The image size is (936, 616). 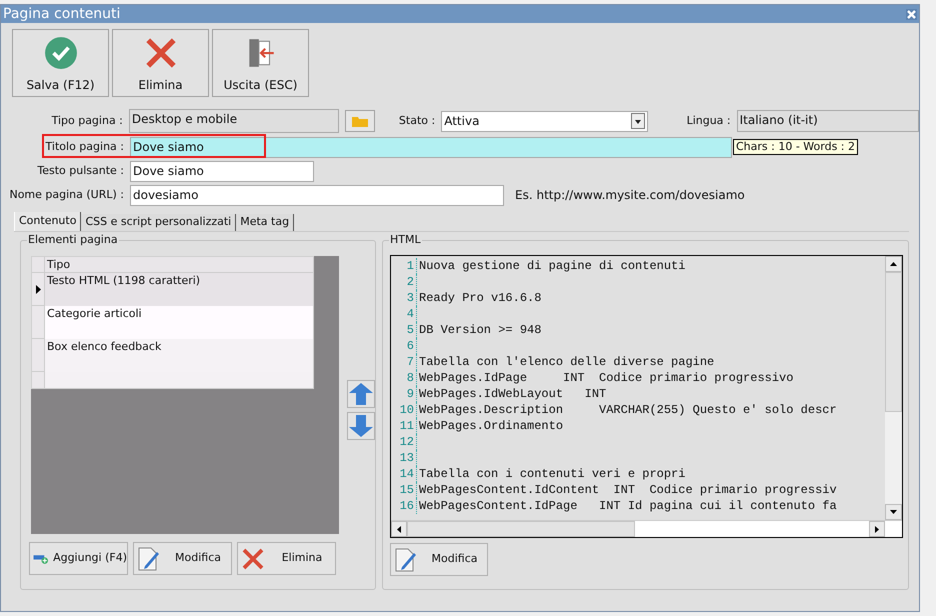 What do you see at coordinates (410, 346) in the screenshot?
I see `line-number: 6` at bounding box center [410, 346].